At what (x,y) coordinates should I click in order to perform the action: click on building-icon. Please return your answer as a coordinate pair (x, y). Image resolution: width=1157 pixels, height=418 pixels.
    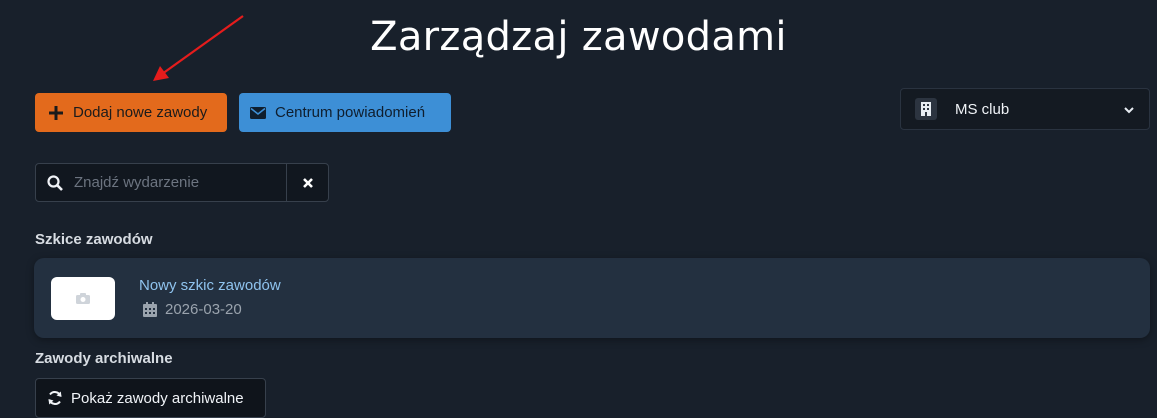
    Looking at the image, I should click on (926, 109).